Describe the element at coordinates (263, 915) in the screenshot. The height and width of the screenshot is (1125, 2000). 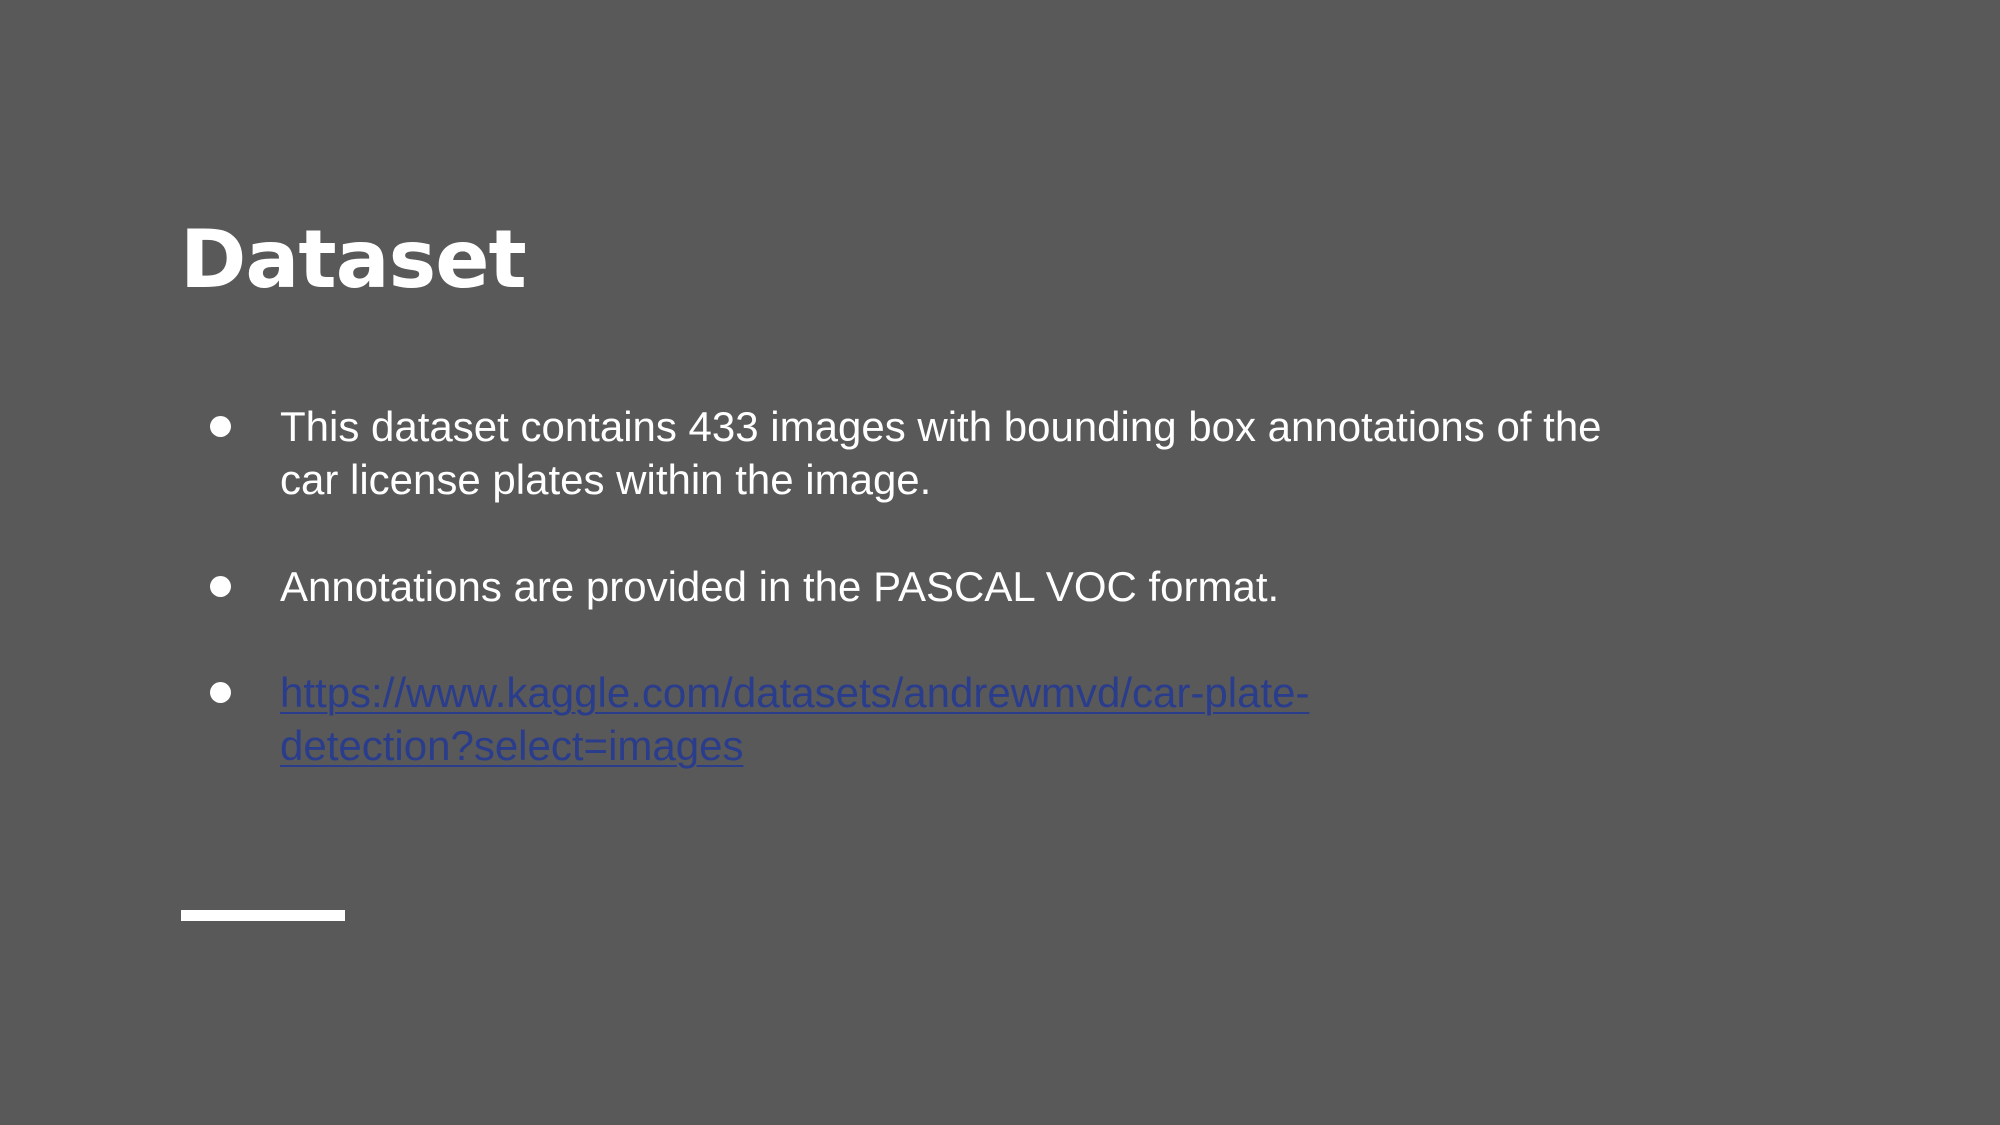
I see `accent-bar` at that location.